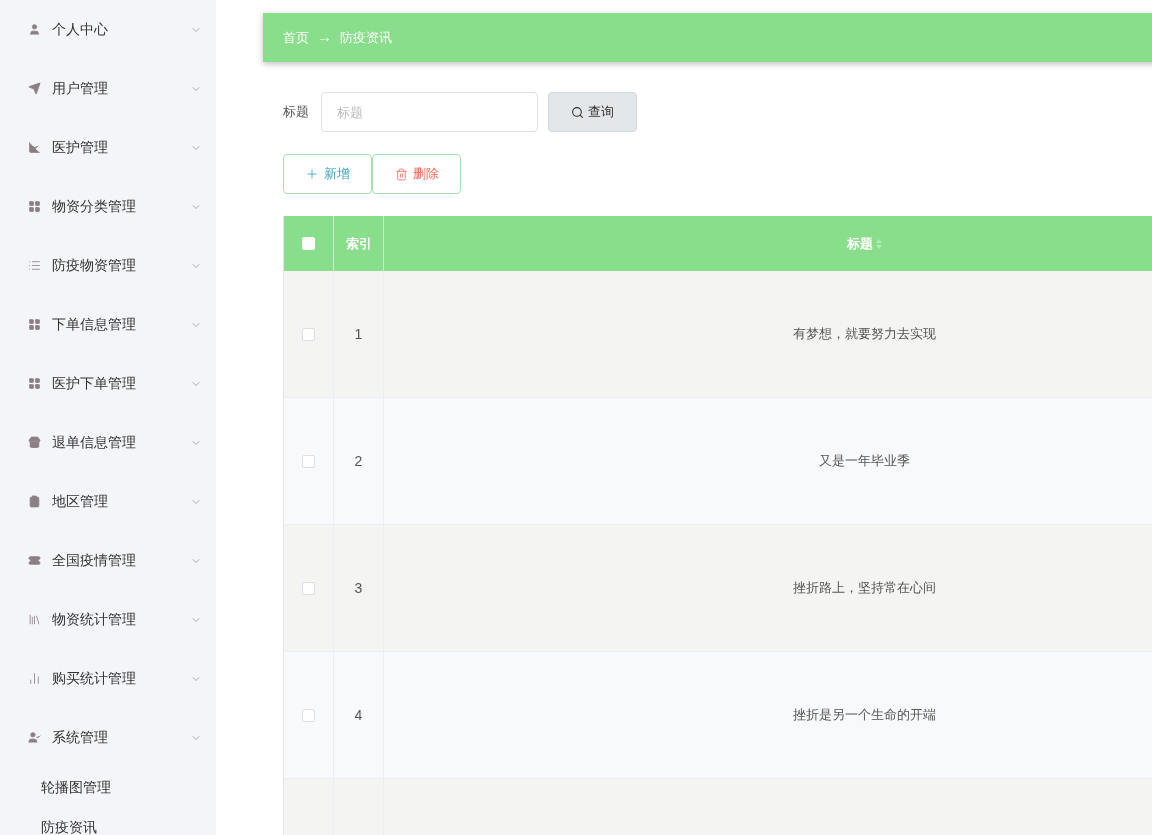  What do you see at coordinates (429, 112) in the screenshot?
I see `title-input: 标题` at bounding box center [429, 112].